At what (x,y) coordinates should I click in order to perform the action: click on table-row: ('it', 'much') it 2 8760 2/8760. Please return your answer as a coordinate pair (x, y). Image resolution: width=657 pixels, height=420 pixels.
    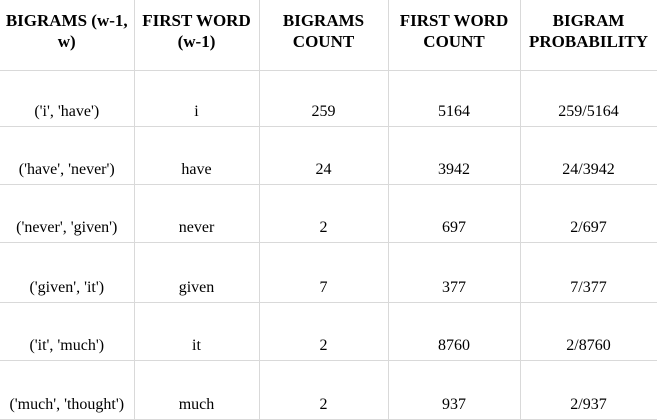
    Looking at the image, I should click on (328, 331).